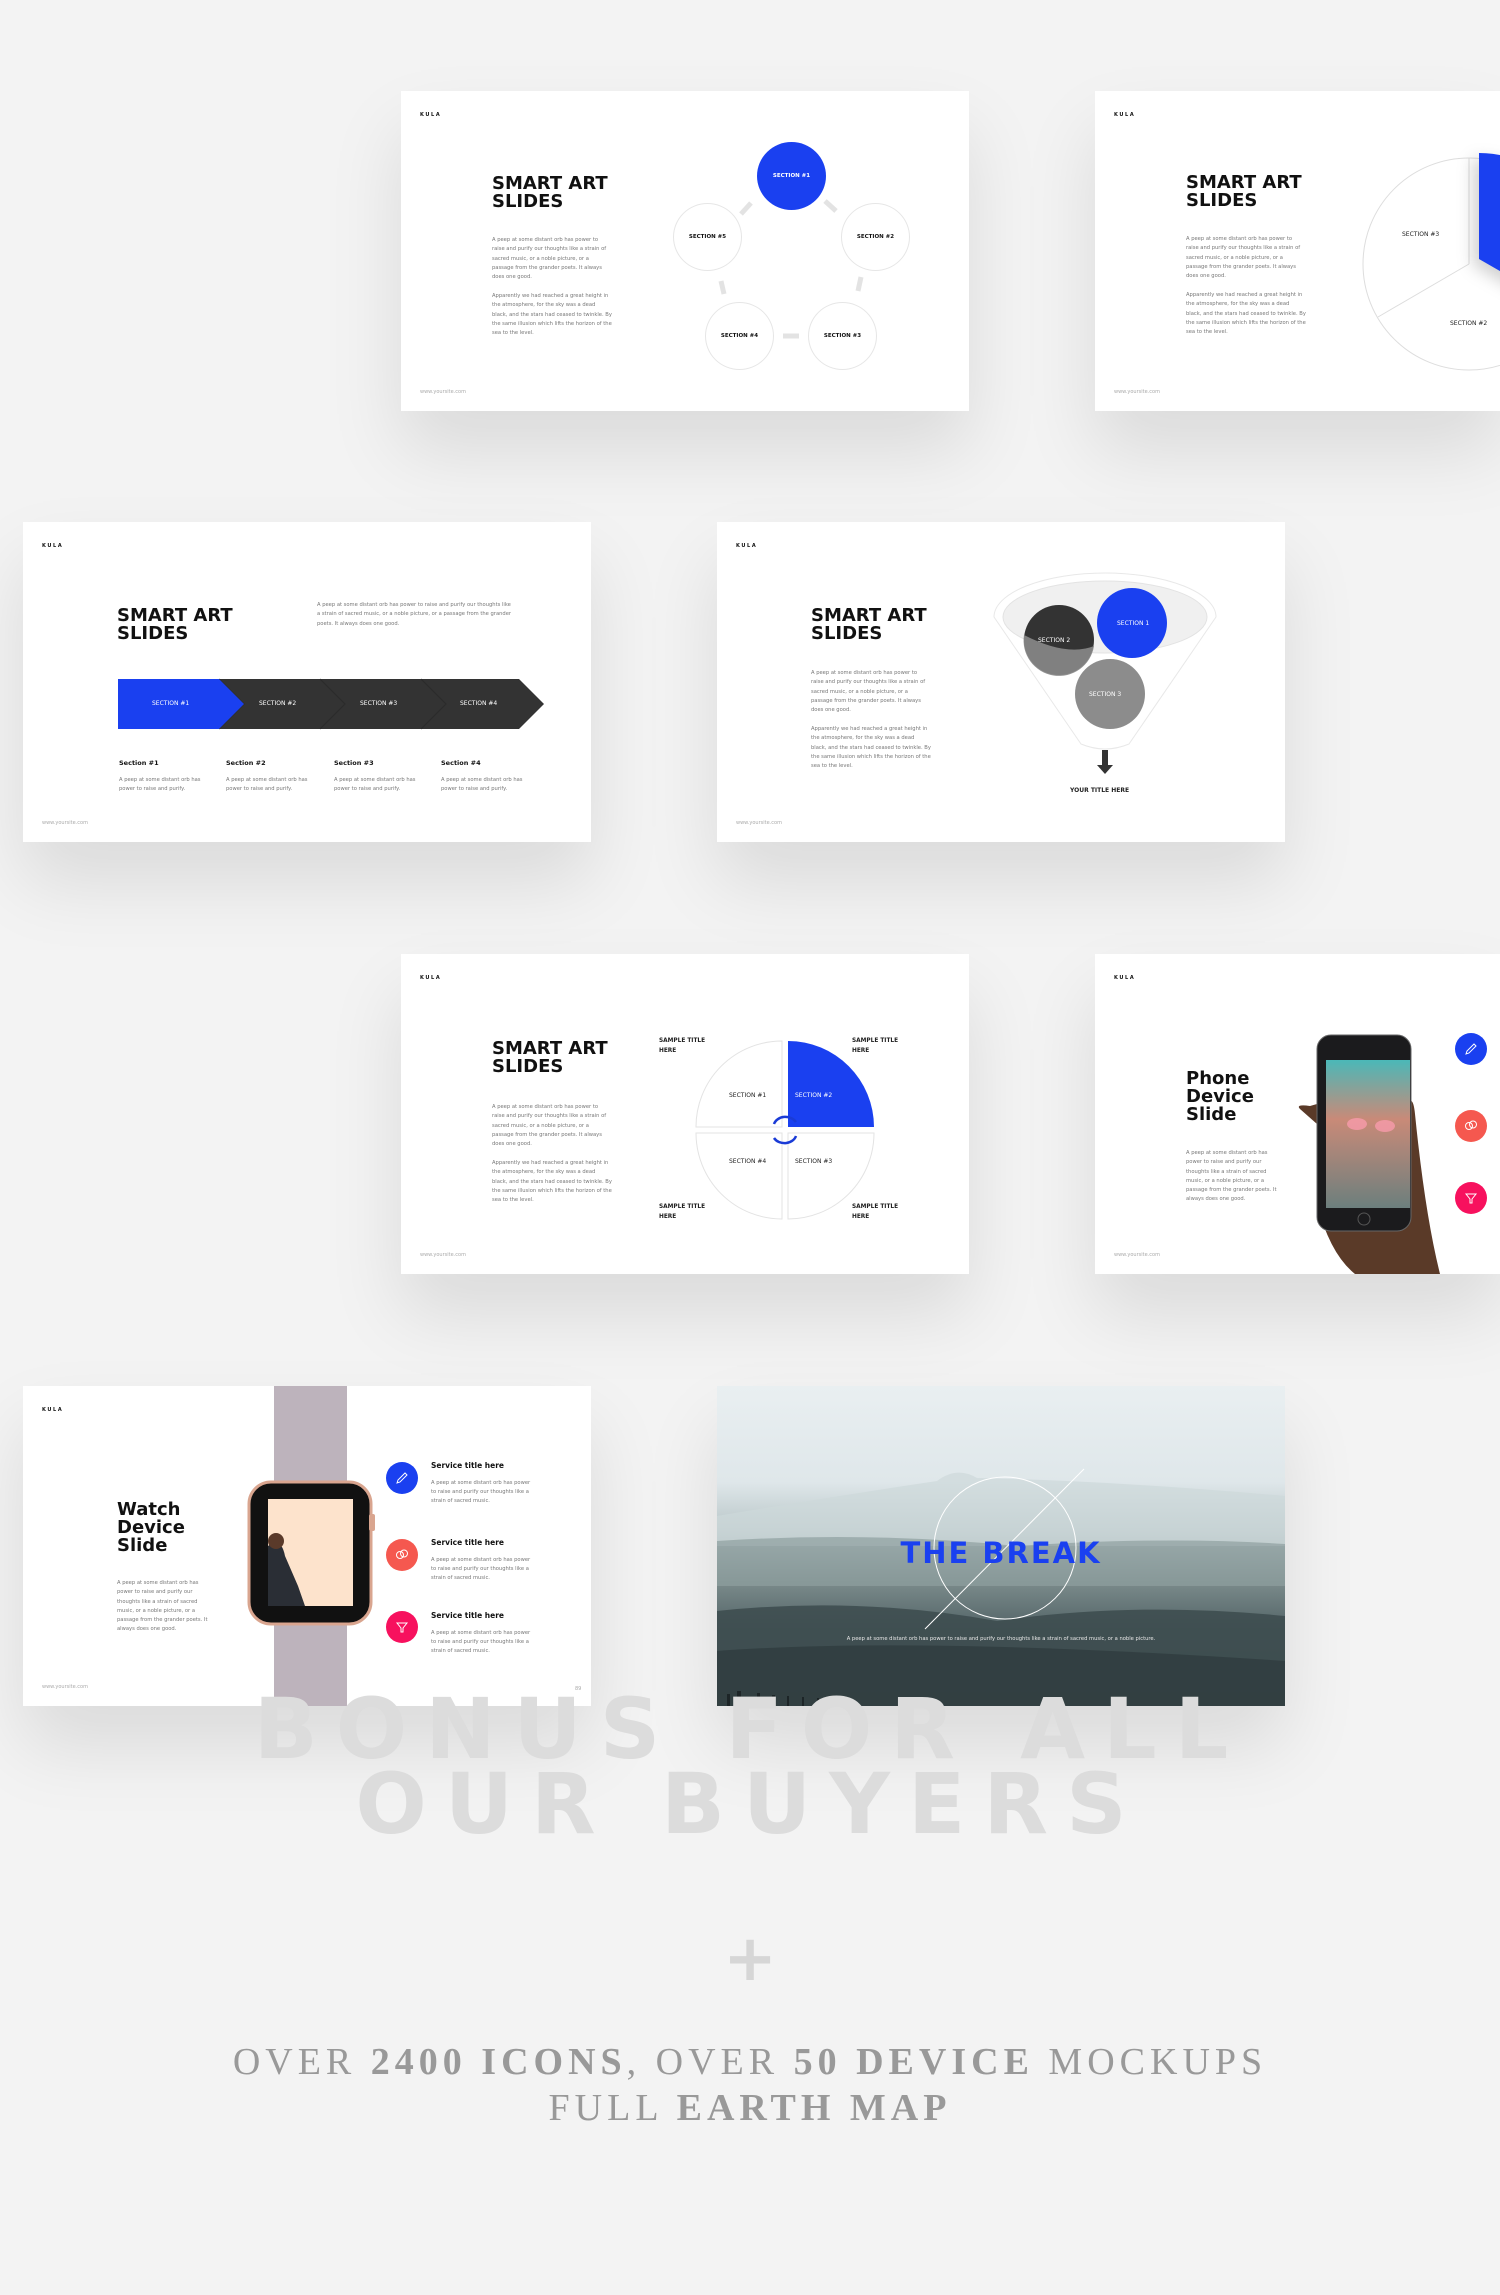 This screenshot has height=2295, width=1500. What do you see at coordinates (1469, 323) in the screenshot?
I see `pie-label: SECTION #2` at bounding box center [1469, 323].